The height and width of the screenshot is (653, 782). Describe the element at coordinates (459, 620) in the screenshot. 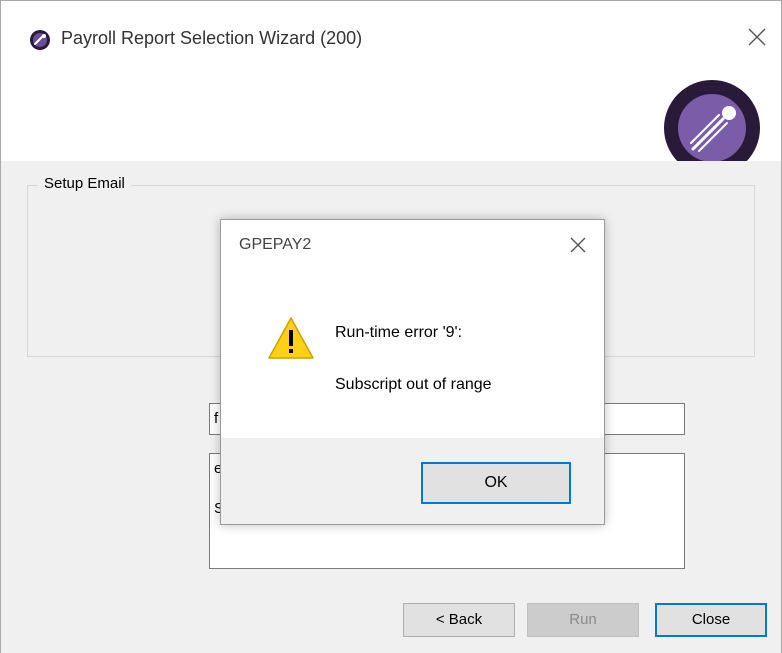

I see `back-button: < Back` at that location.